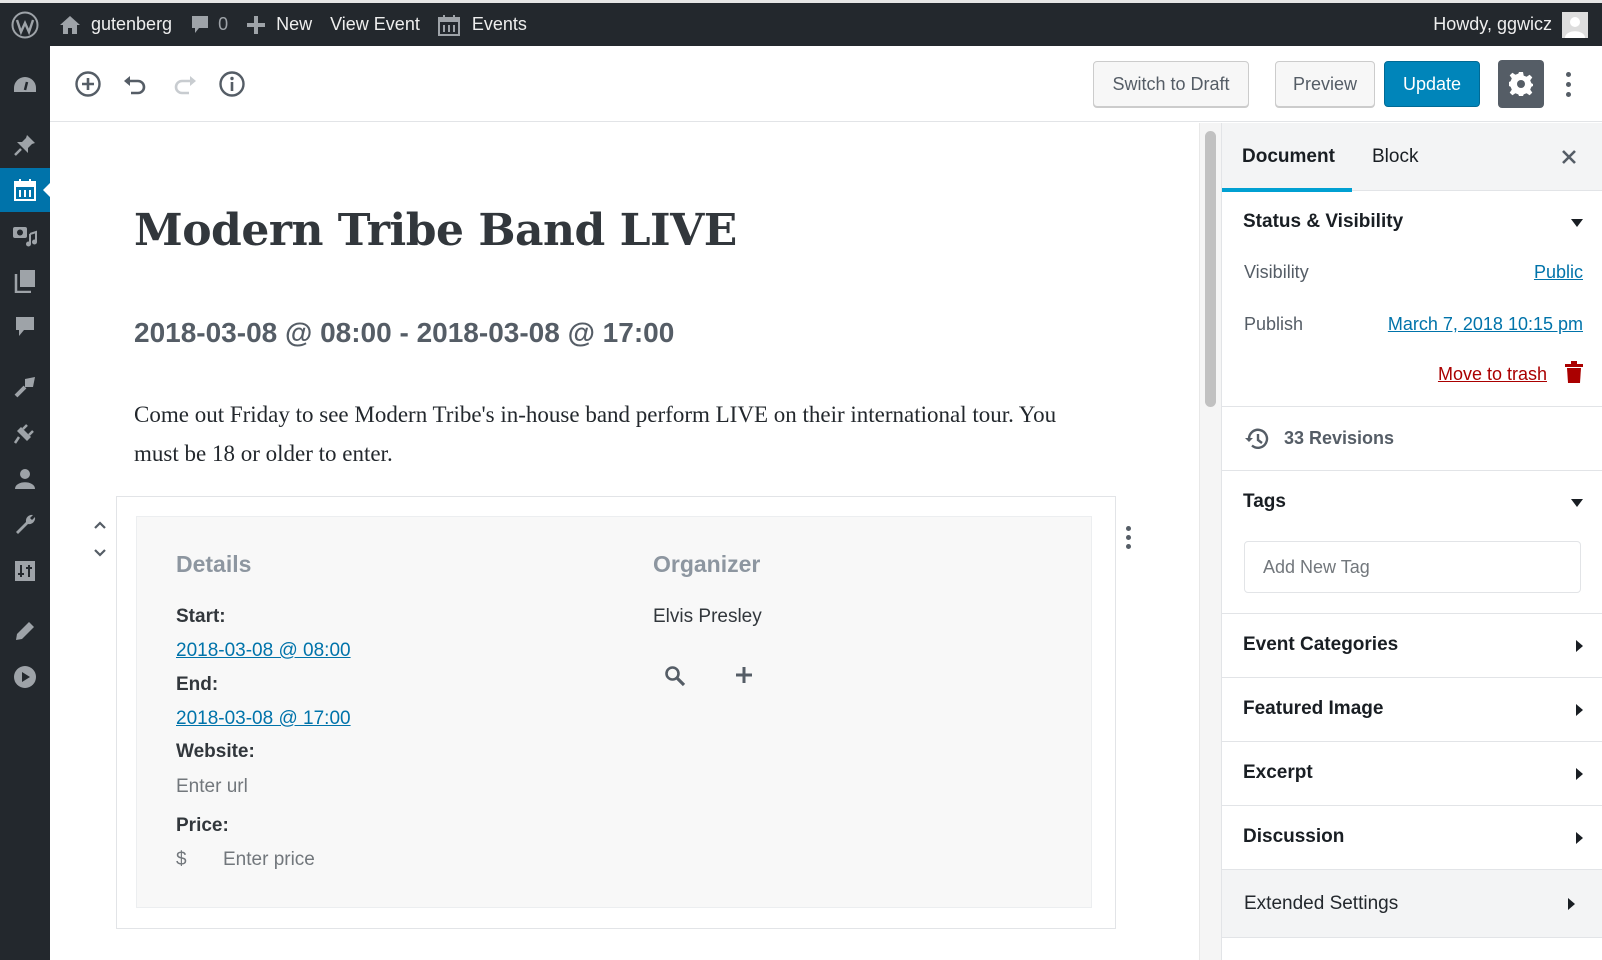 The height and width of the screenshot is (960, 1602). I want to click on close-sidebar-button, so click(1569, 157).